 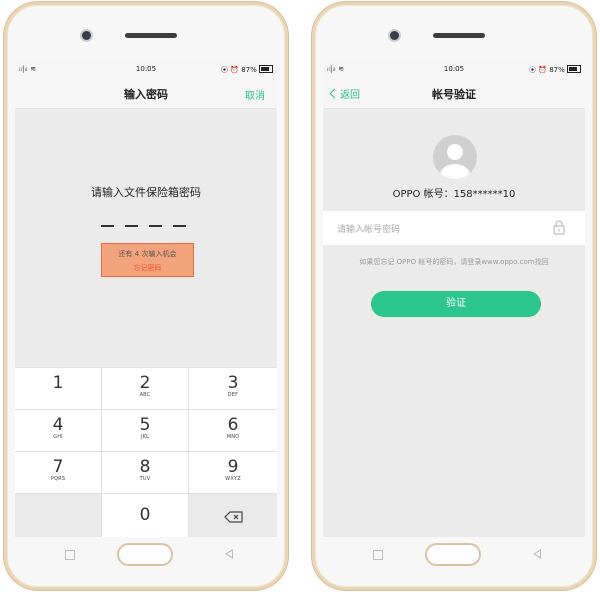 What do you see at coordinates (255, 94) in the screenshot?
I see `cancel-button: 取消` at bounding box center [255, 94].